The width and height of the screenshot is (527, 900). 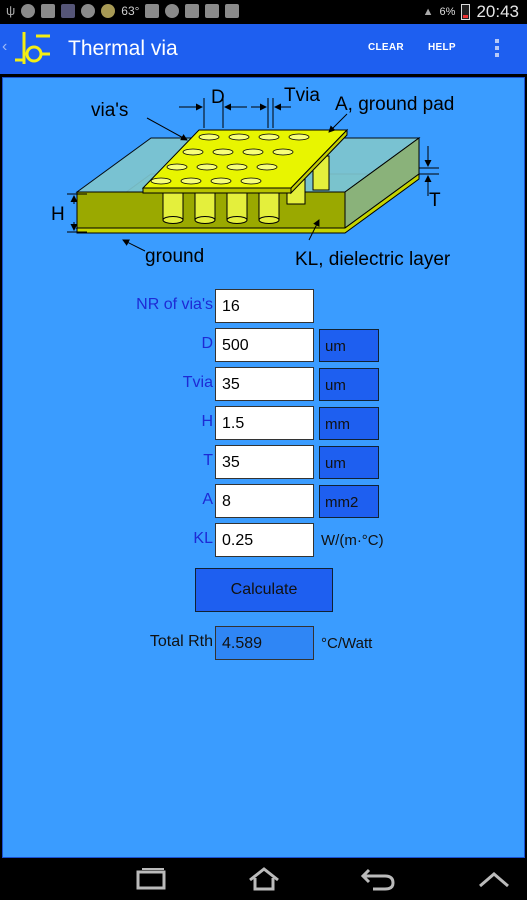 I want to click on checkbox-icon, so click(x=212, y=10).